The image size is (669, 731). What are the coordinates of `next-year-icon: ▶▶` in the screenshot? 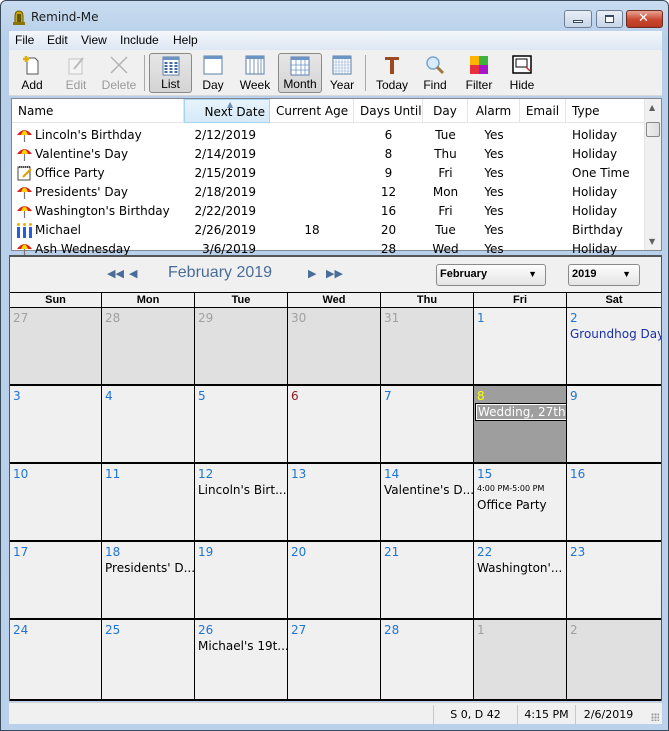 It's located at (334, 273).